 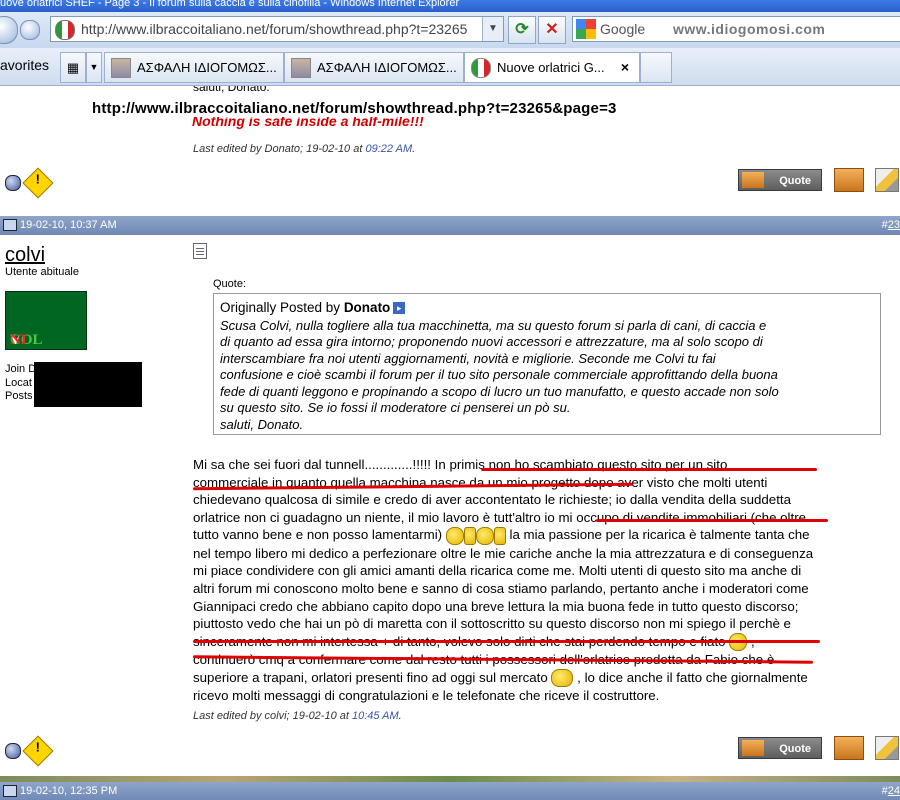 I want to click on user-title: Utente abituale, so click(x=42, y=272).